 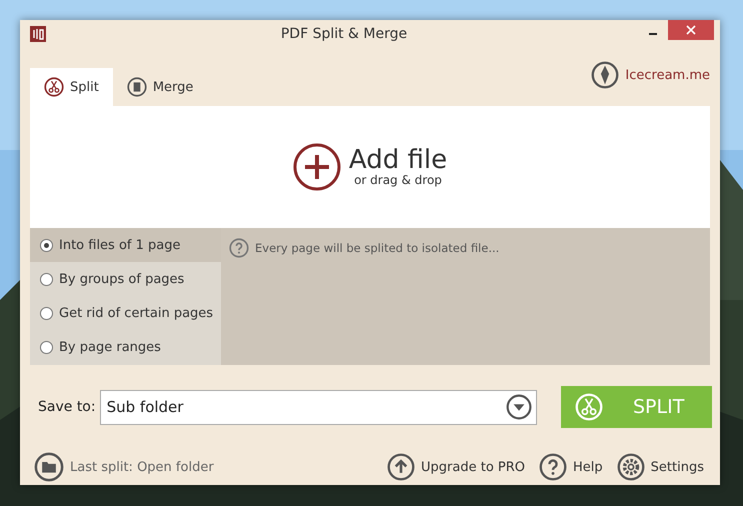 I want to click on dropdown-icon, so click(x=519, y=407).